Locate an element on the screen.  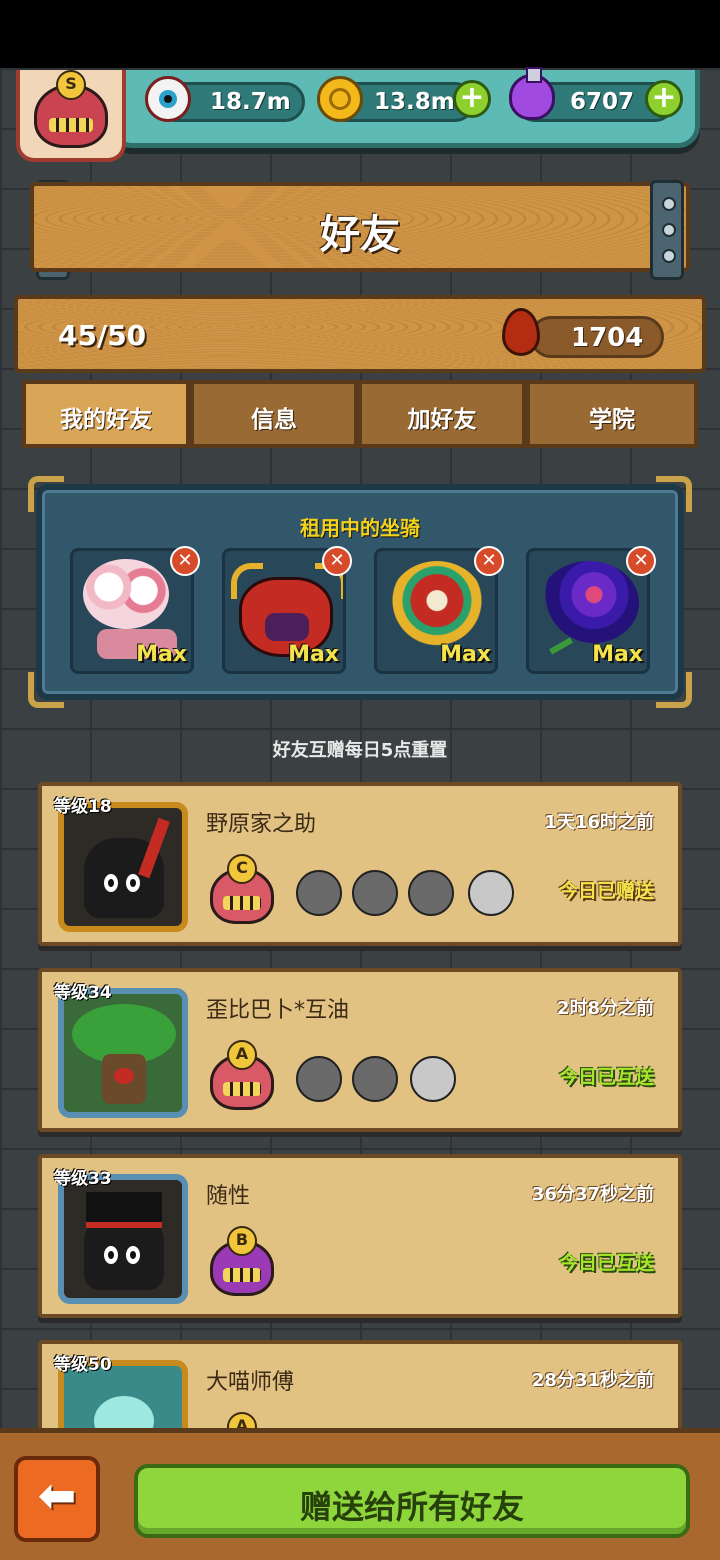
purple-rose-icon is located at coordinates (589, 603).